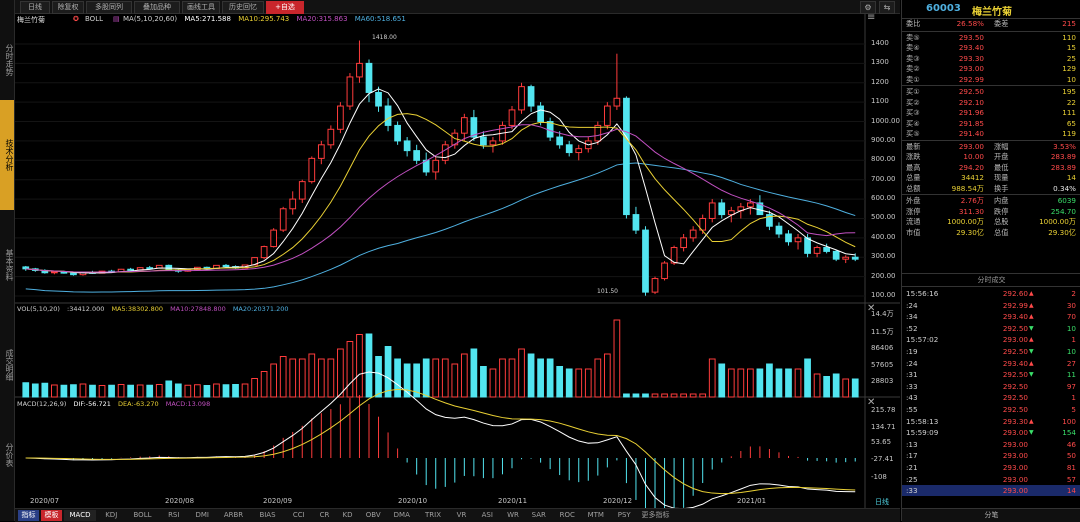 Image resolution: width=1080 pixels, height=522 pixels. What do you see at coordinates (991, 444) in the screenshot?
I see `tick-row: :13 293.00 46` at bounding box center [991, 444].